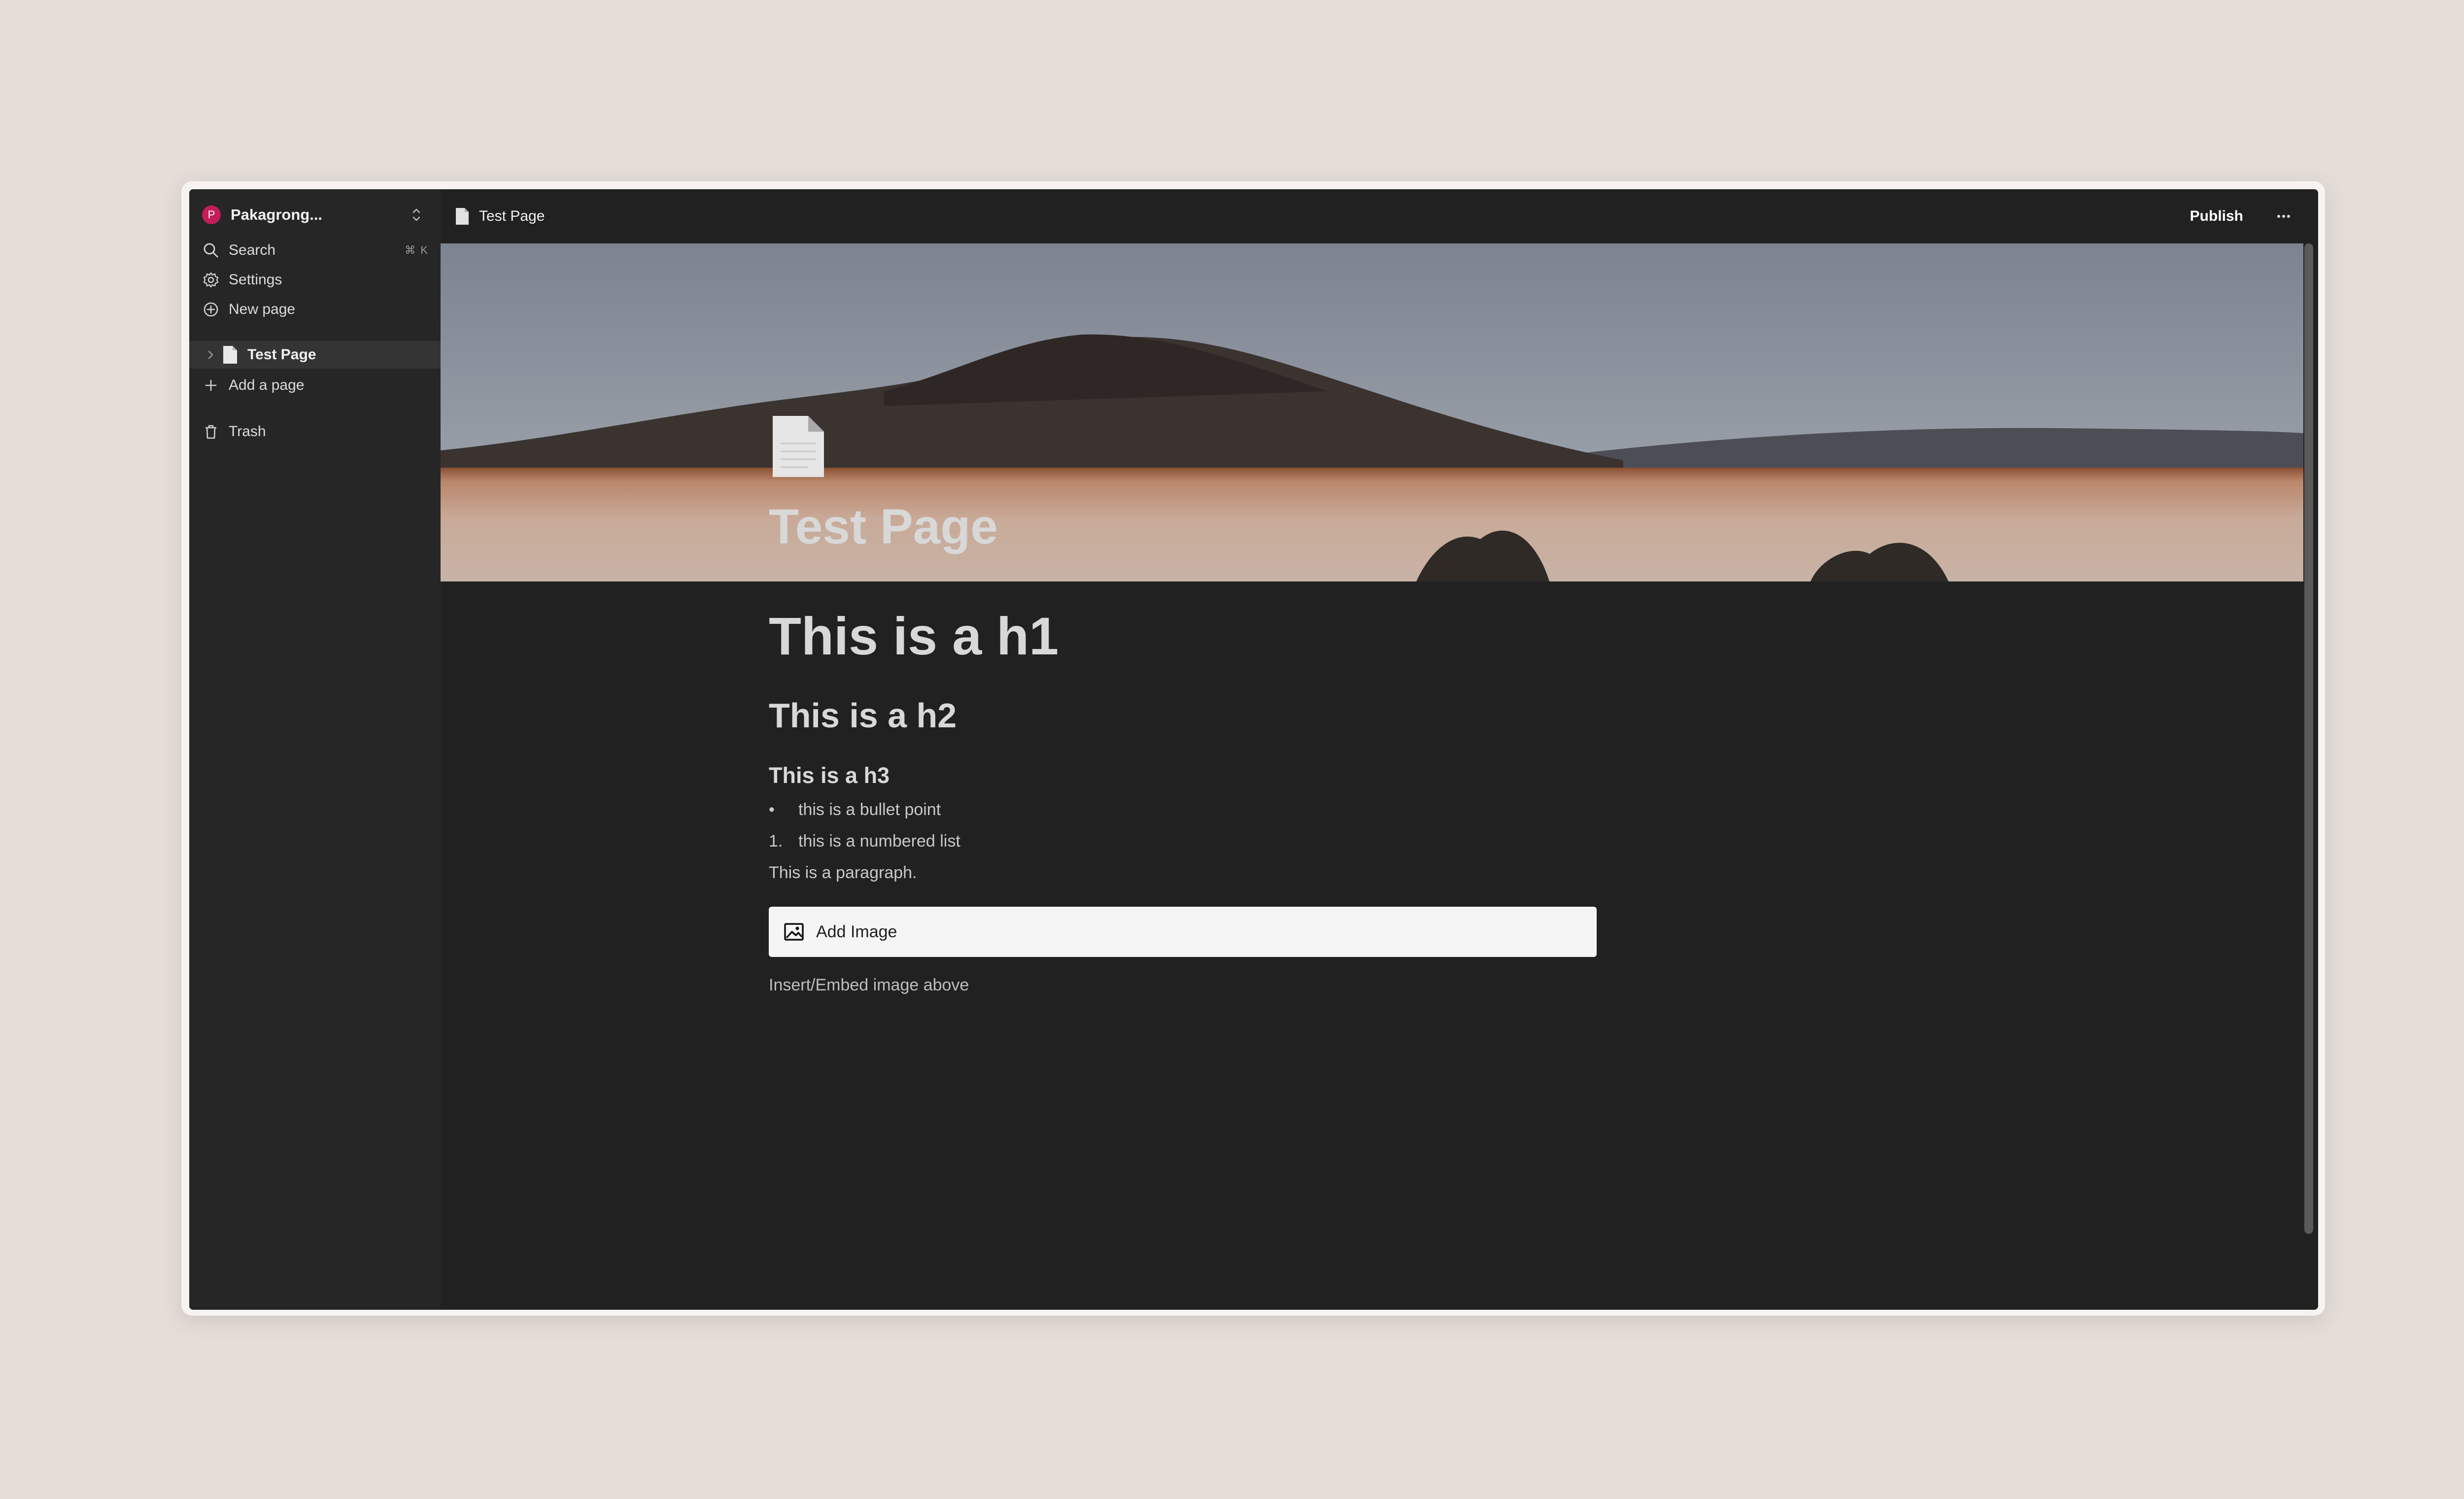 Image resolution: width=2464 pixels, height=1499 pixels. I want to click on page-title: Test Page, so click(883, 527).